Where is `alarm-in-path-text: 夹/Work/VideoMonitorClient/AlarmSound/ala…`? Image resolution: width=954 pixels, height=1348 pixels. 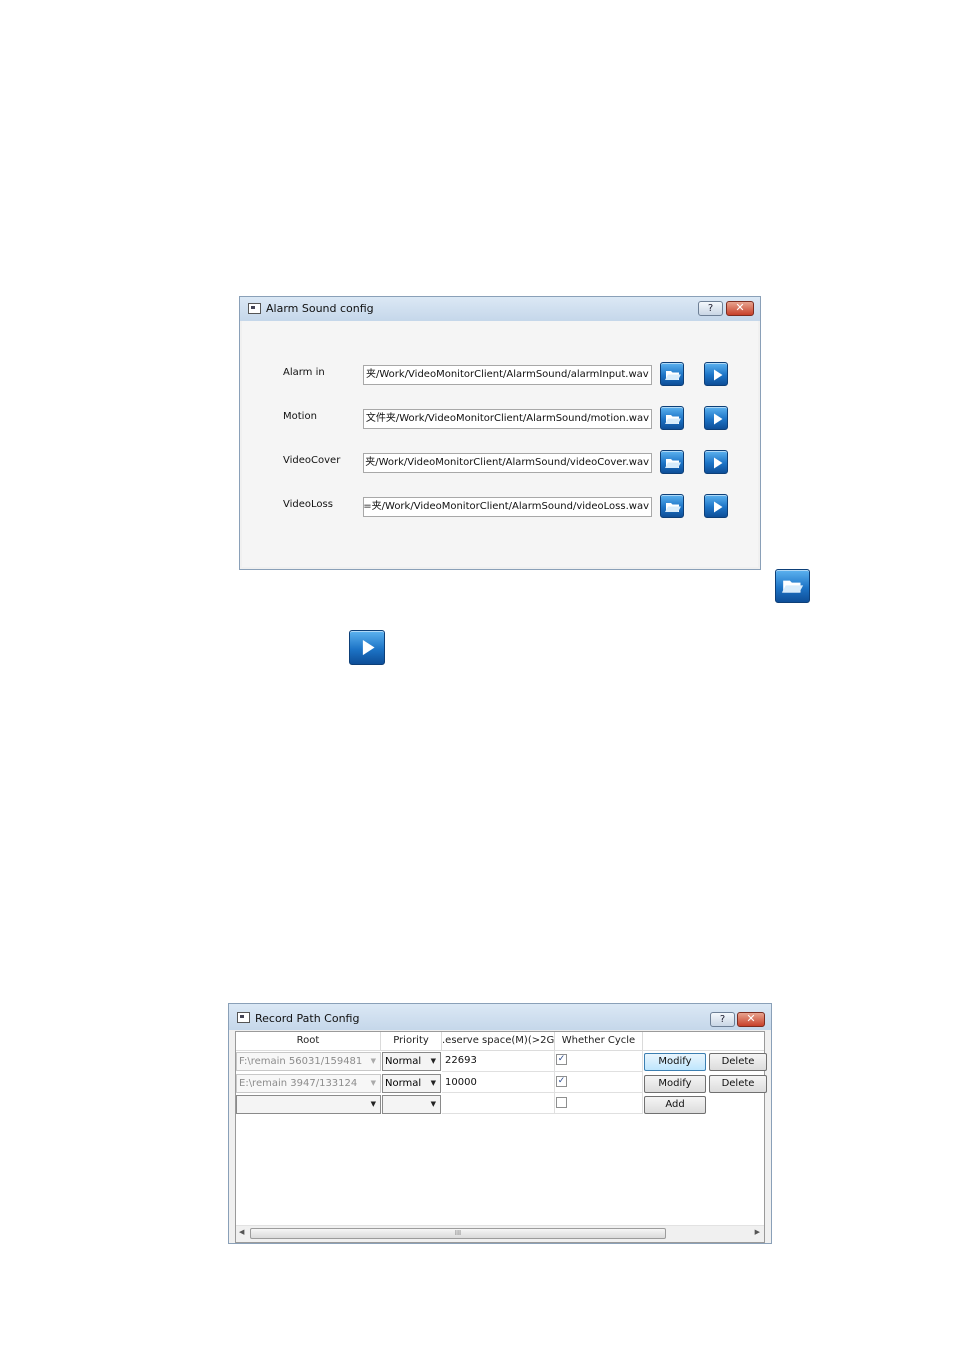 alarm-in-path-text: 夹/Work/VideoMonitorClient/AlarmSound/ala… is located at coordinates (507, 374).